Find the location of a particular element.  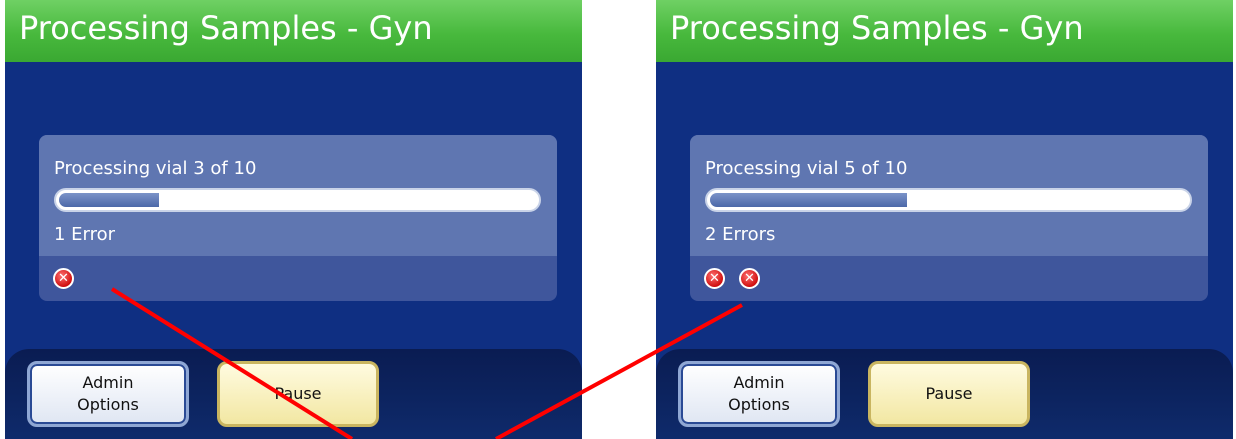

progress-panel-header: Processing vial 3 of 10 1 Error is located at coordinates (298, 195).